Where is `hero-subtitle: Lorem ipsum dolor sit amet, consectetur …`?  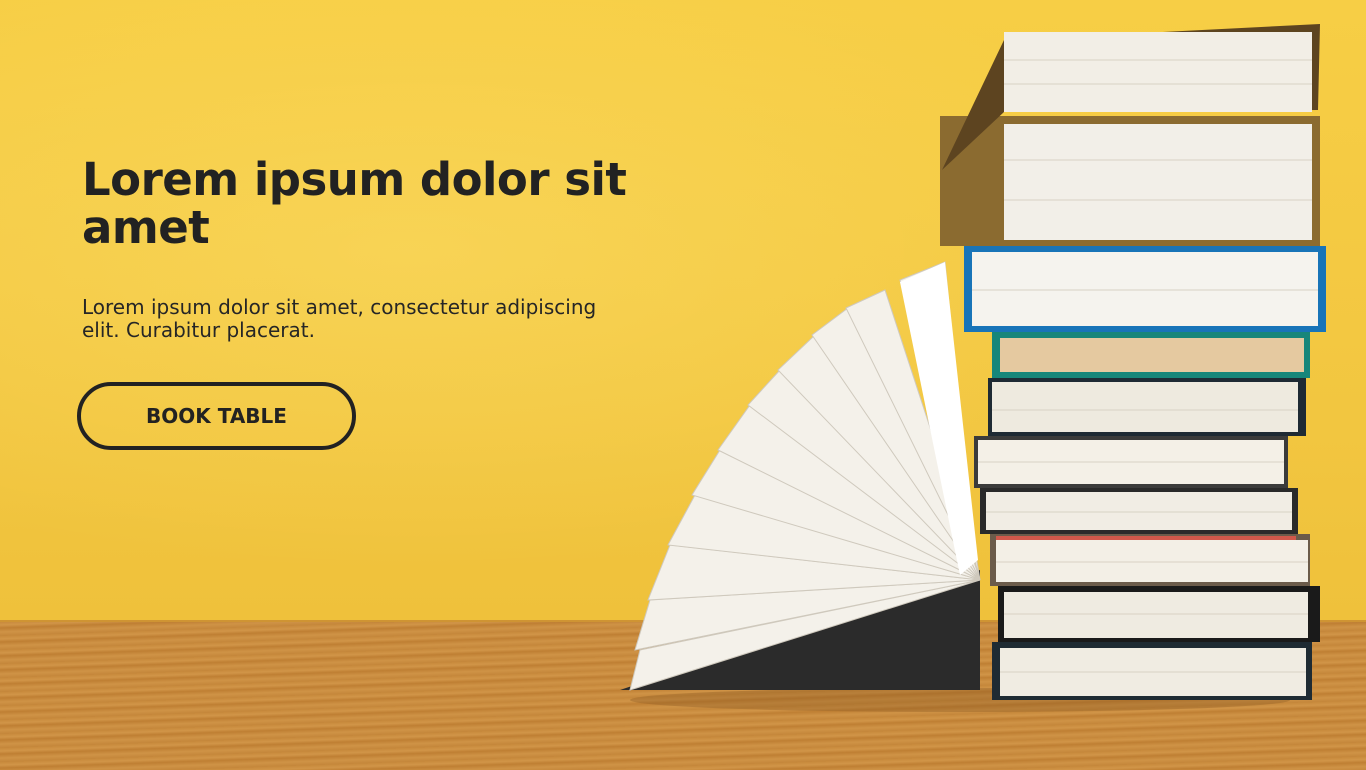
hero-subtitle: Lorem ipsum dolor sit amet, consectetur … is located at coordinates (339, 318).